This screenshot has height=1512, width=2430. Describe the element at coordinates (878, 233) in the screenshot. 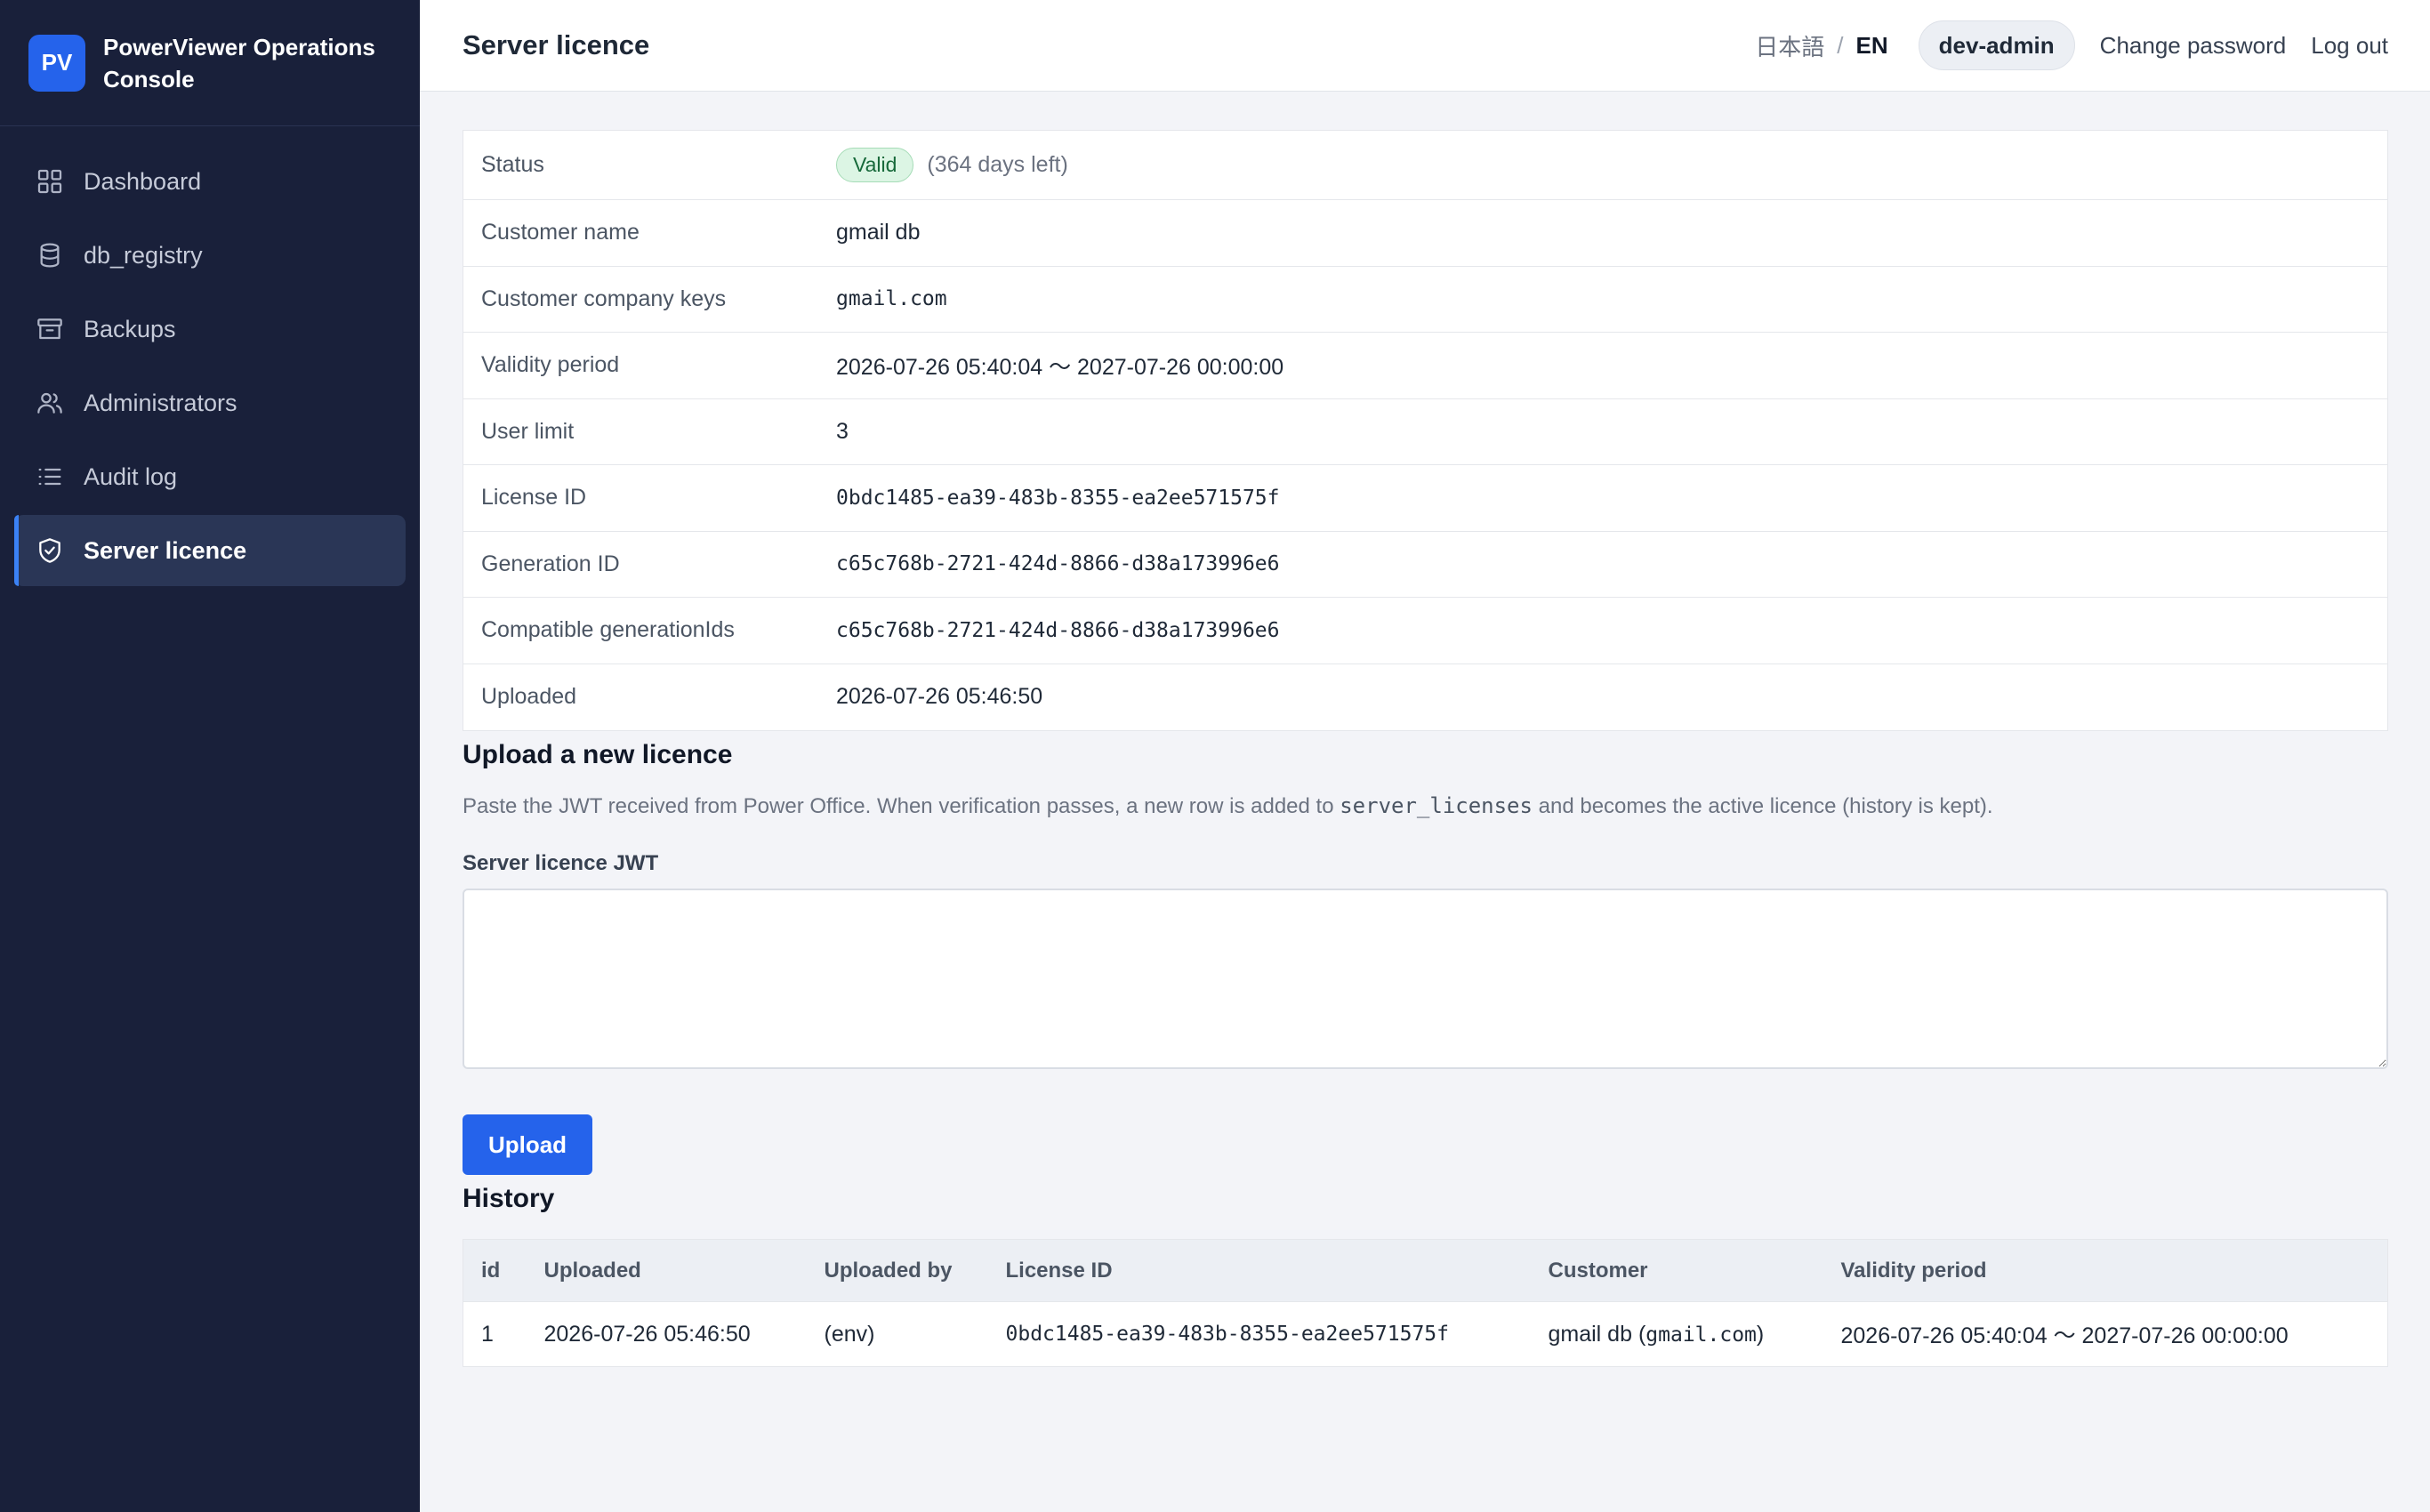

I see `customer-name-value: gmail db` at that location.